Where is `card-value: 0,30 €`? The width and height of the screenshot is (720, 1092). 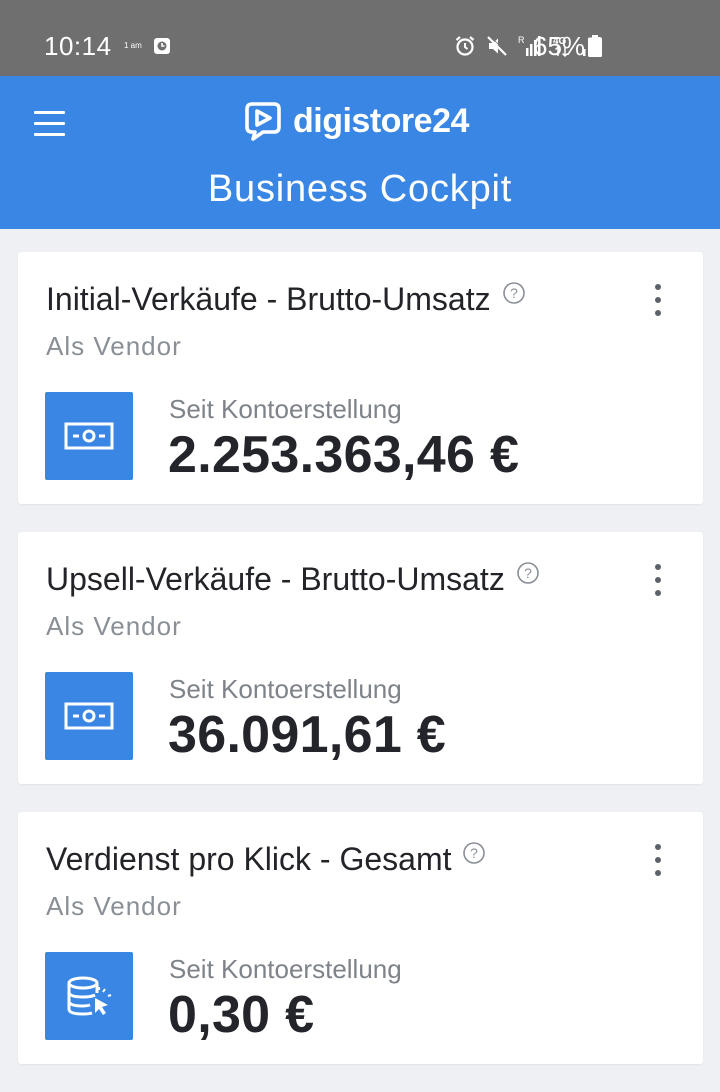 card-value: 0,30 € is located at coordinates (241, 1015).